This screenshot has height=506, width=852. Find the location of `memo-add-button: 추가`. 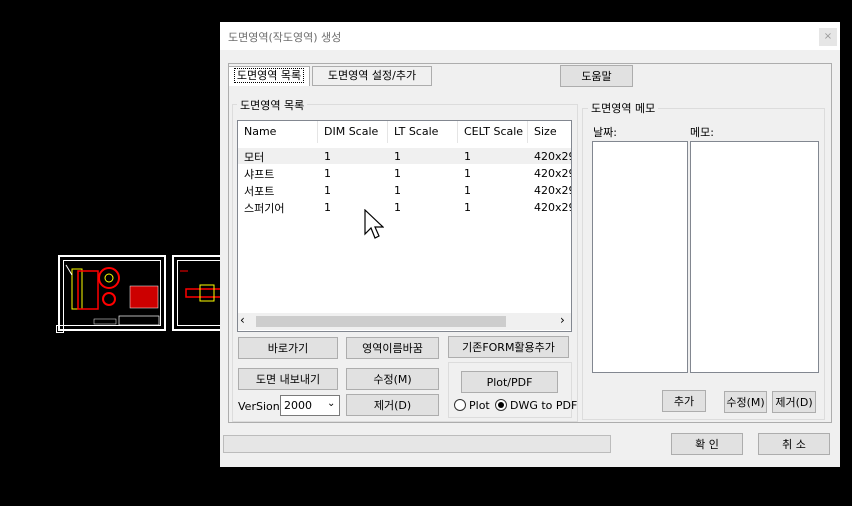

memo-add-button: 추가 is located at coordinates (684, 401).